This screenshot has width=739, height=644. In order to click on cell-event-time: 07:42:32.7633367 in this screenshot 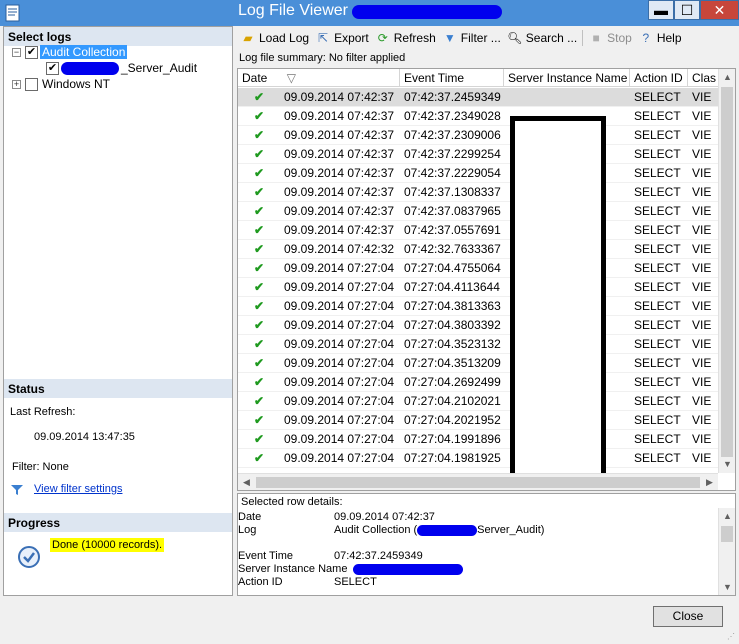, I will do `click(452, 249)`.